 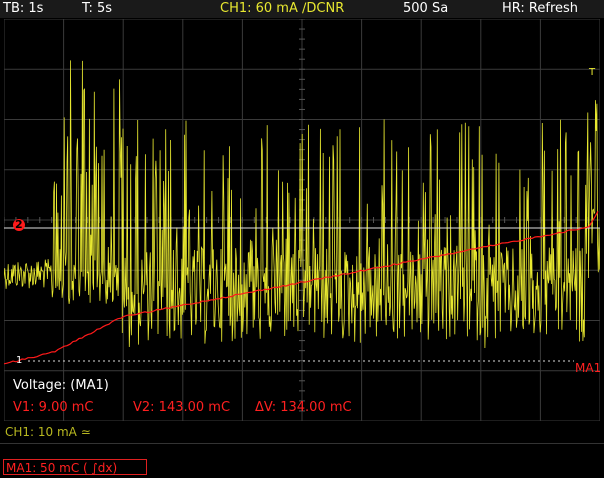 I want to click on ch1-scale-setting: CH1: 10 mA ≃, so click(x=48, y=432).